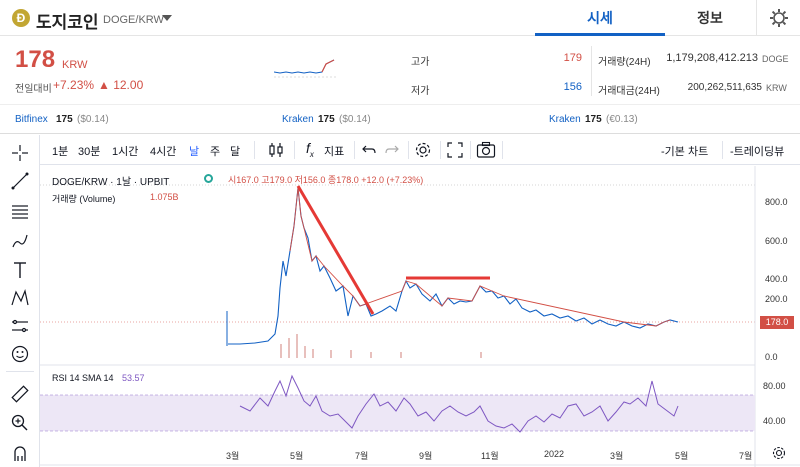 The height and width of the screenshot is (467, 800). I want to click on tab-info: 정보, so click(710, 18).